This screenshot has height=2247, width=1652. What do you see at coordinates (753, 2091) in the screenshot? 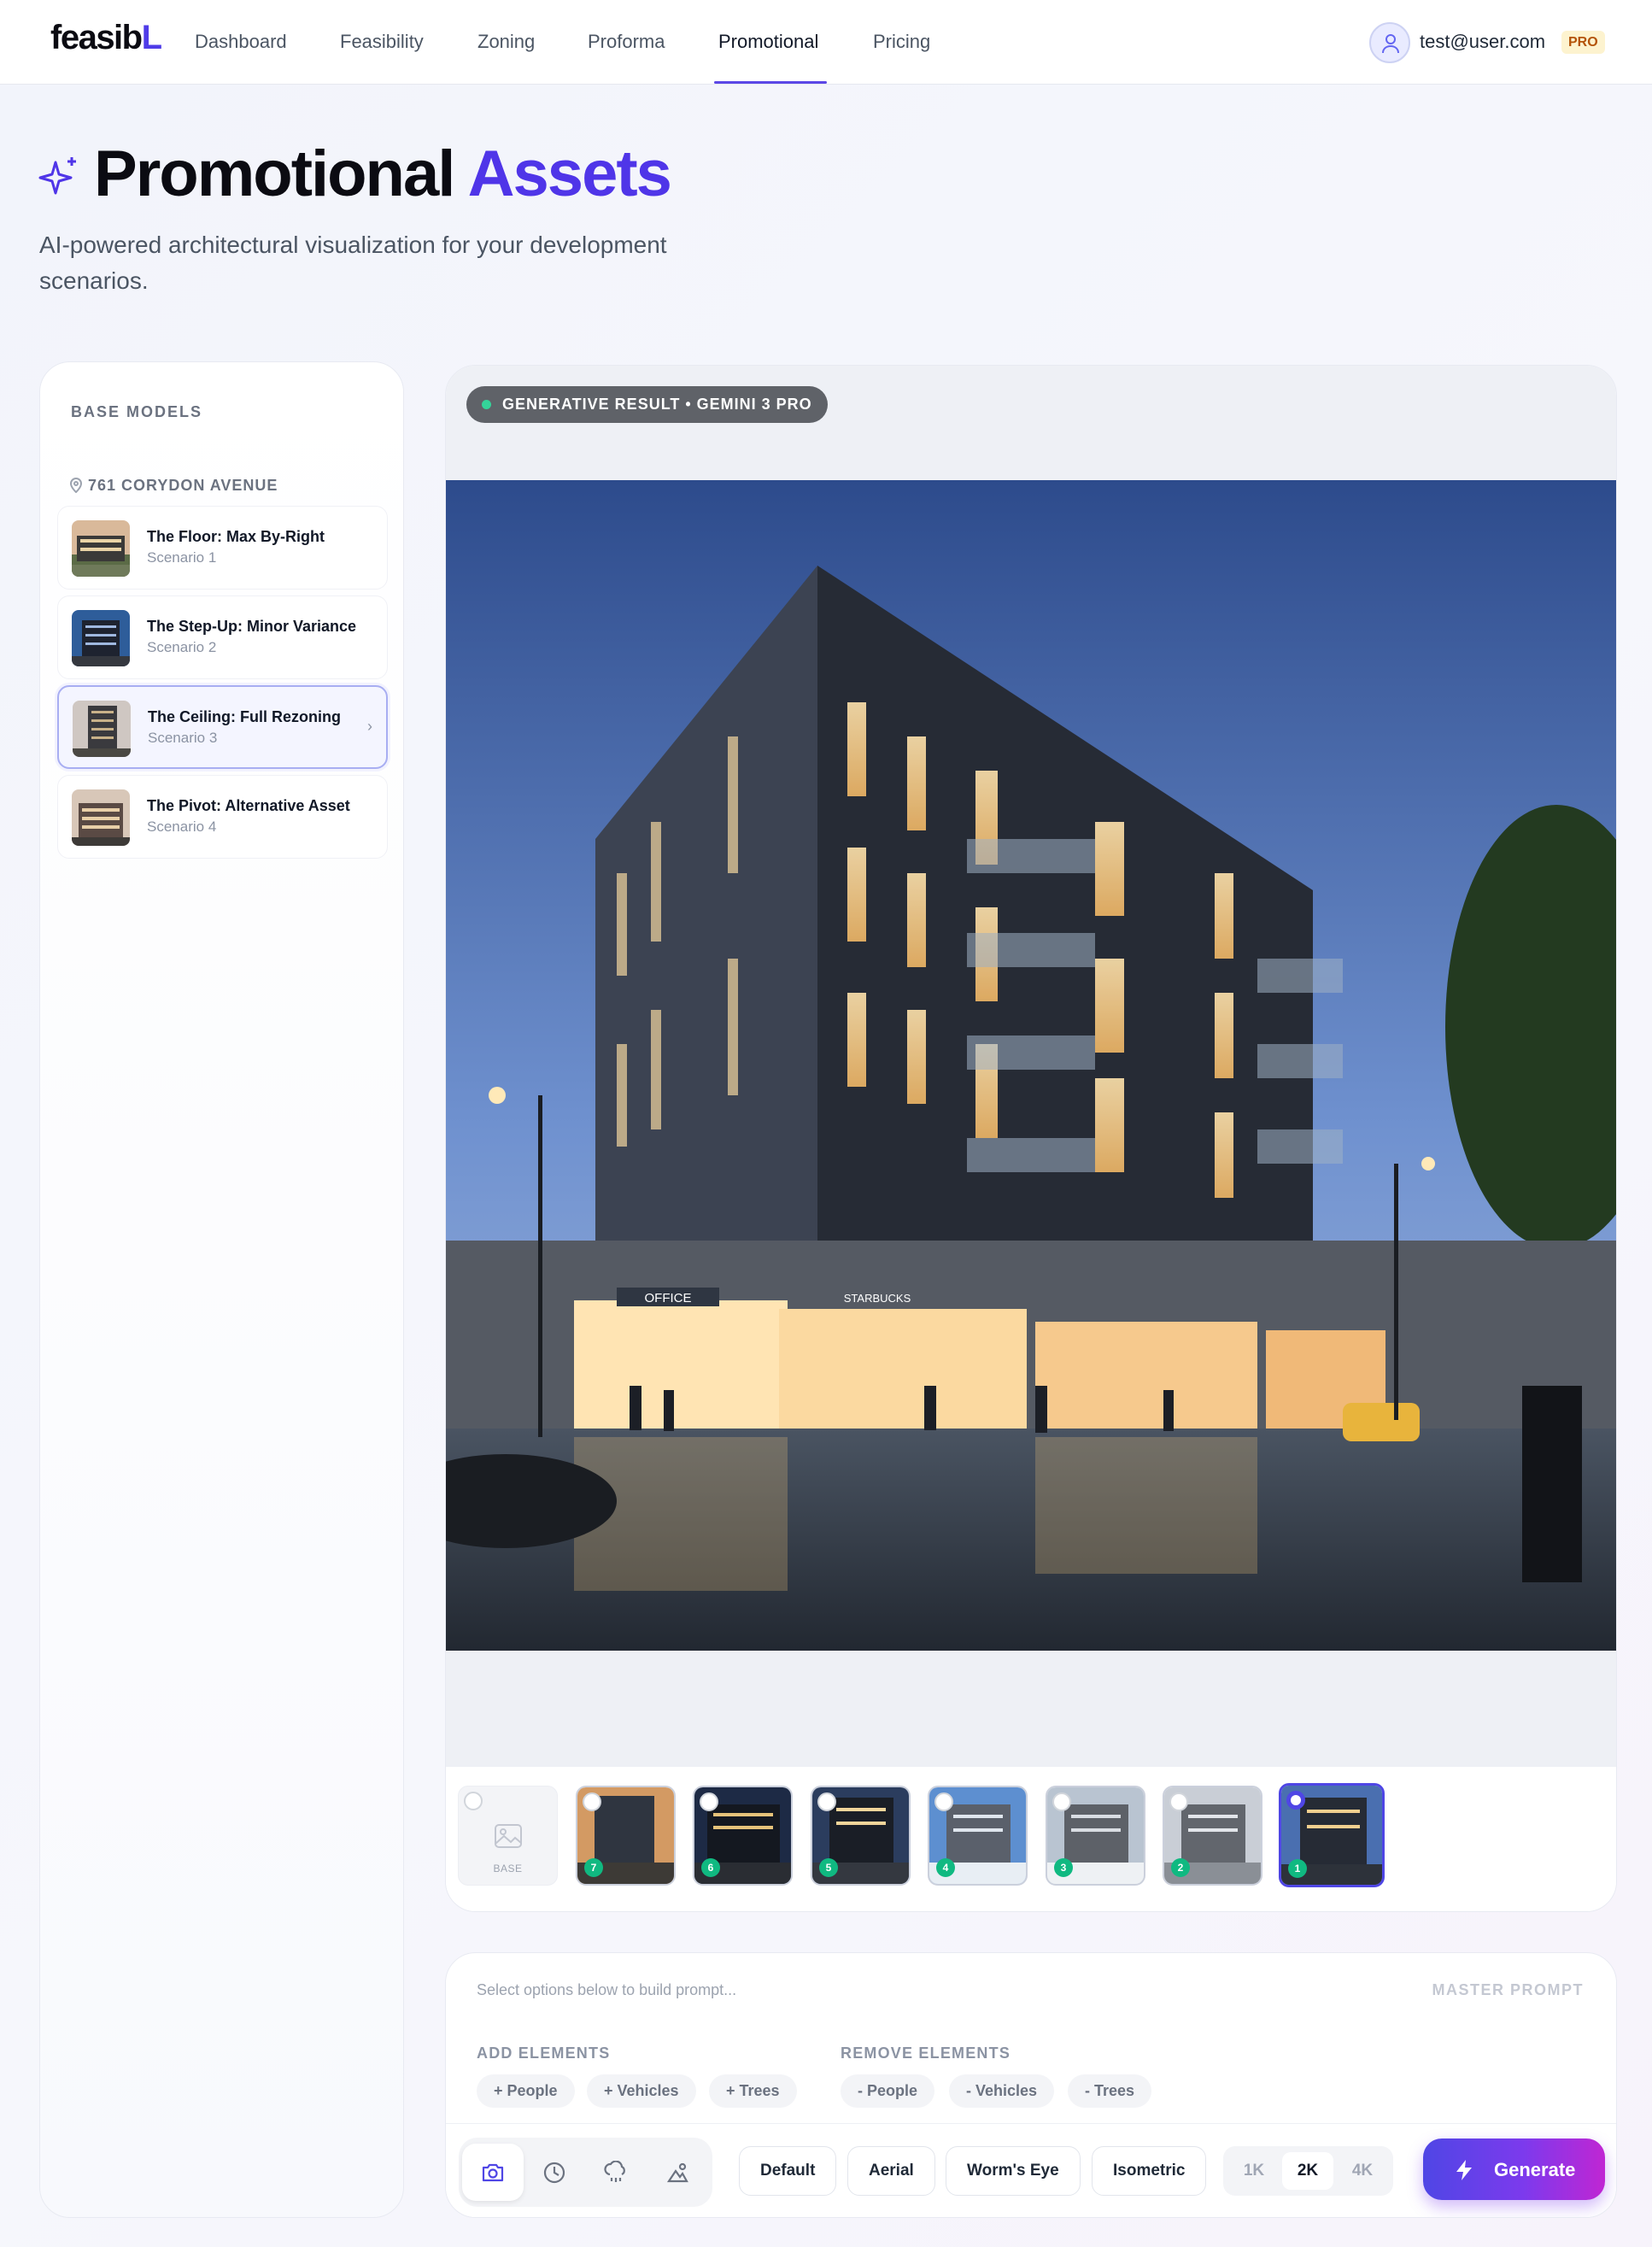
I see `add-trees-chip: + Trees` at bounding box center [753, 2091].